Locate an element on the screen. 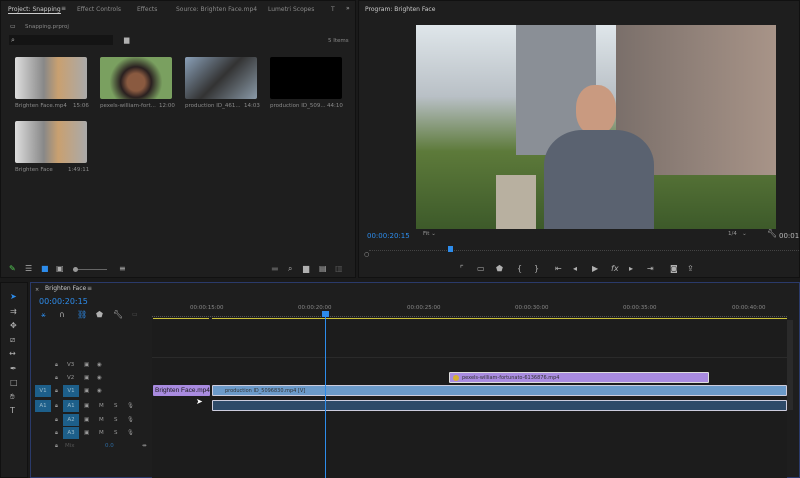 The width and height of the screenshot is (800, 478). captions-icon: ▭ is located at coordinates (135, 315).